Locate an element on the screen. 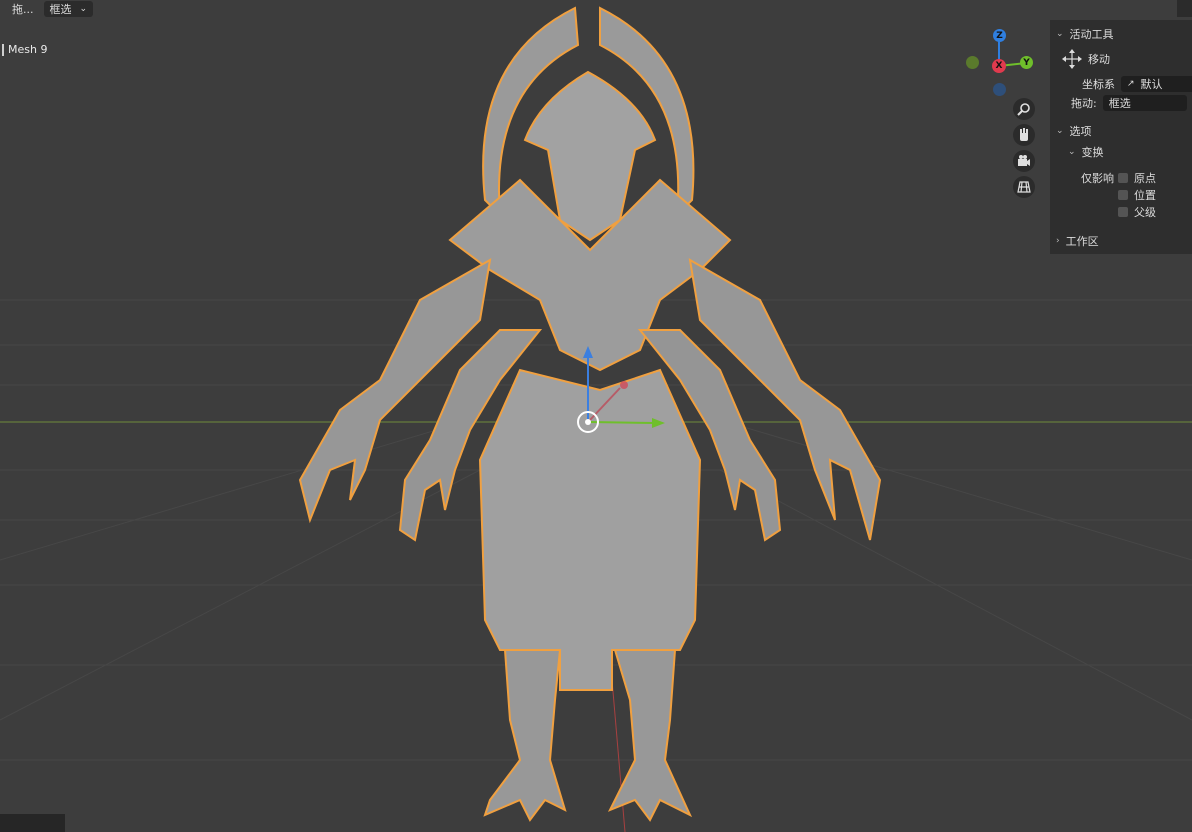  header-bar: 拖... 框选 ⌄ is located at coordinates (47, 9).